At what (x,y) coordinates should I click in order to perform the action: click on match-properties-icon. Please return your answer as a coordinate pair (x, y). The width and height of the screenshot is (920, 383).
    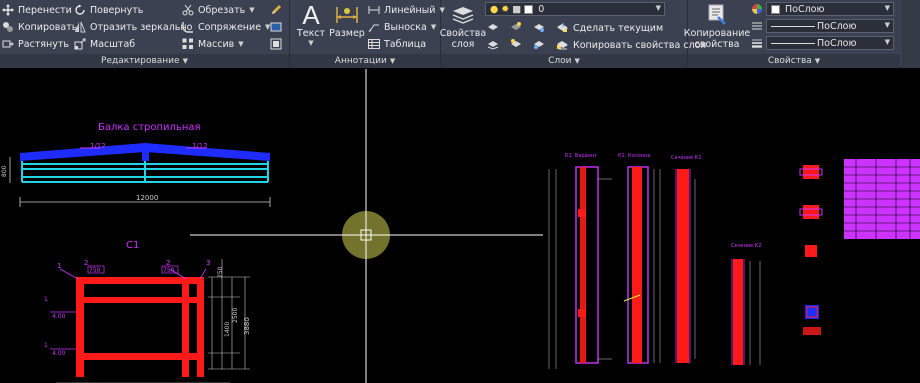
    Looking at the image, I should click on (717, 15).